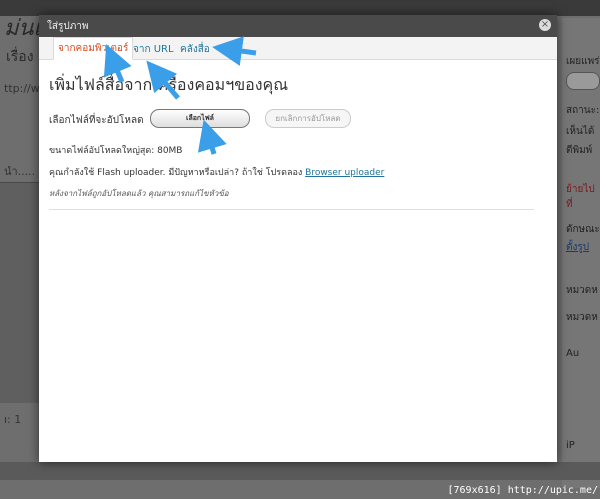 The width and height of the screenshot is (600, 499). What do you see at coordinates (583, 81) in the screenshot?
I see `background-save-button` at bounding box center [583, 81].